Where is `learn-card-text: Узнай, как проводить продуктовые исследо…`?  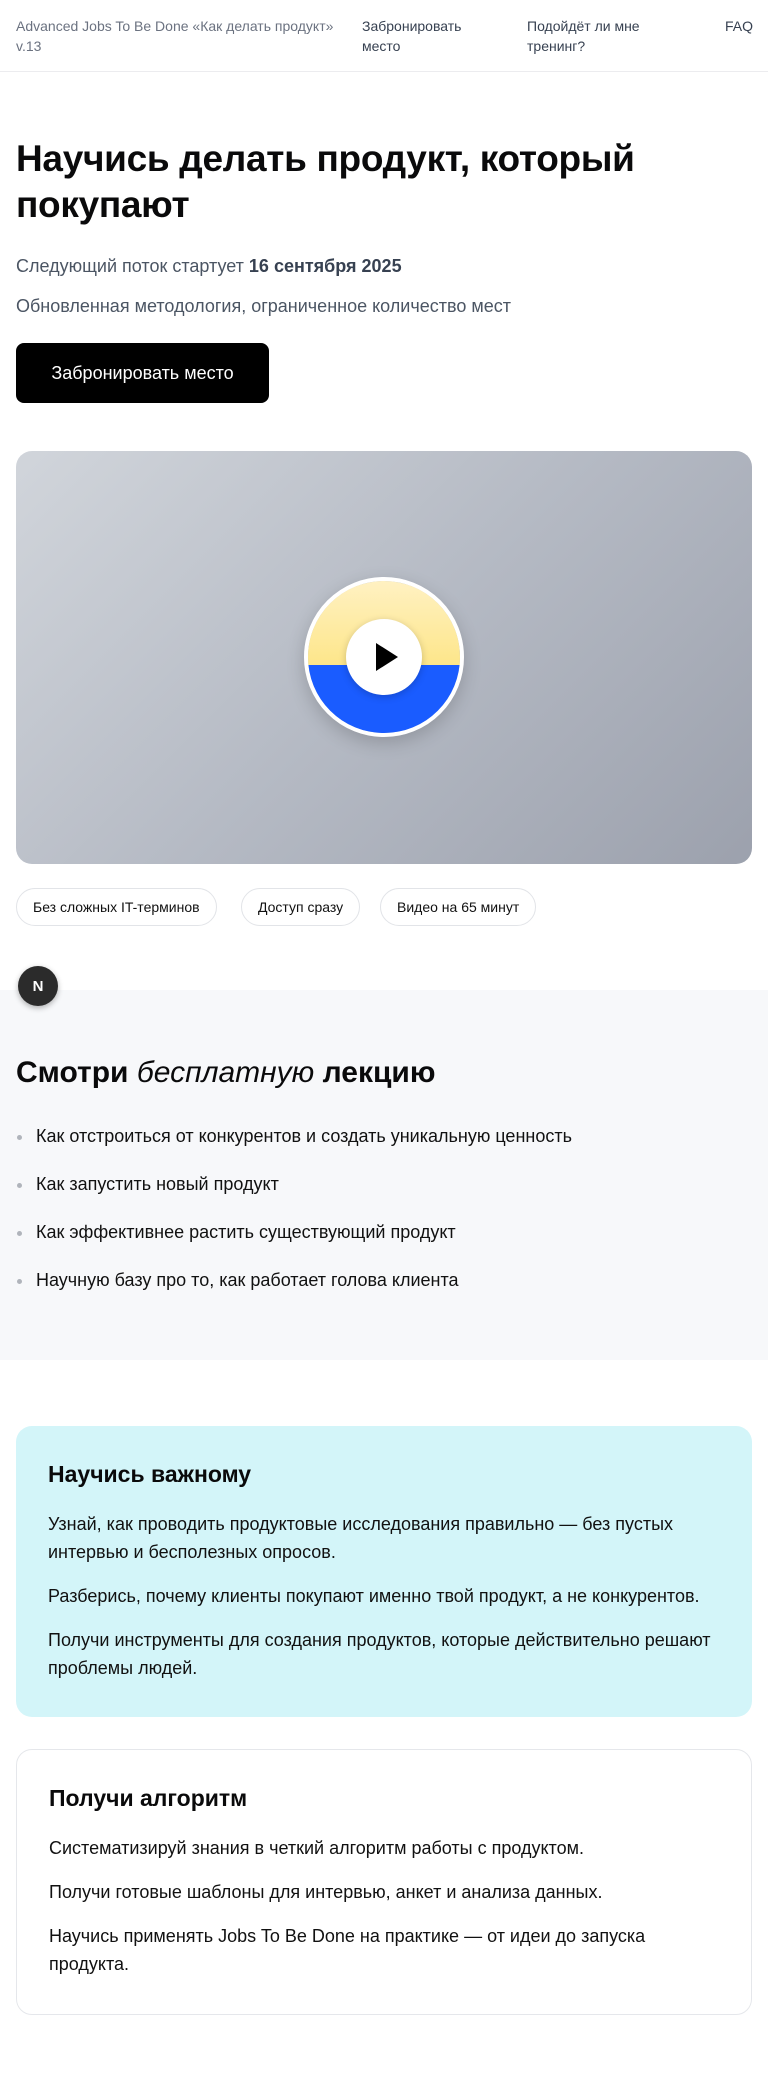 learn-card-text: Узнай, как проводить продуктовые исследо… is located at coordinates (361, 1538).